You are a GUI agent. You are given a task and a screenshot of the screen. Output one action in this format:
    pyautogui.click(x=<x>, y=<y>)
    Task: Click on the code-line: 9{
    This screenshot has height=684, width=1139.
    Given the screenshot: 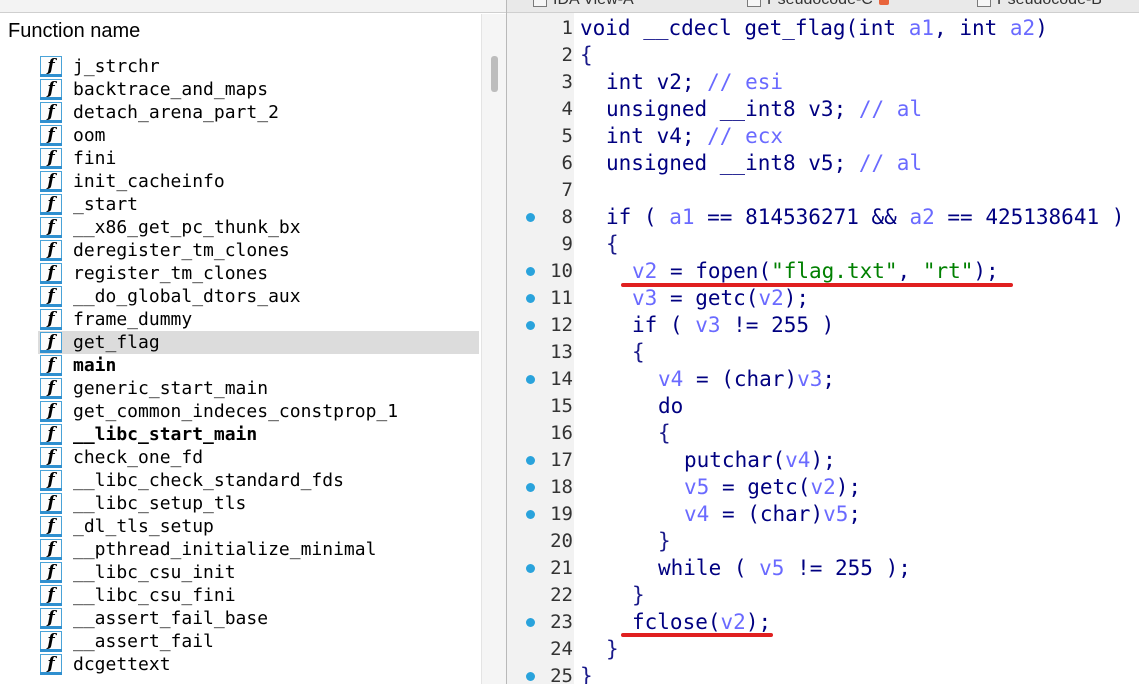 What is the action you would take?
    pyautogui.click(x=823, y=244)
    